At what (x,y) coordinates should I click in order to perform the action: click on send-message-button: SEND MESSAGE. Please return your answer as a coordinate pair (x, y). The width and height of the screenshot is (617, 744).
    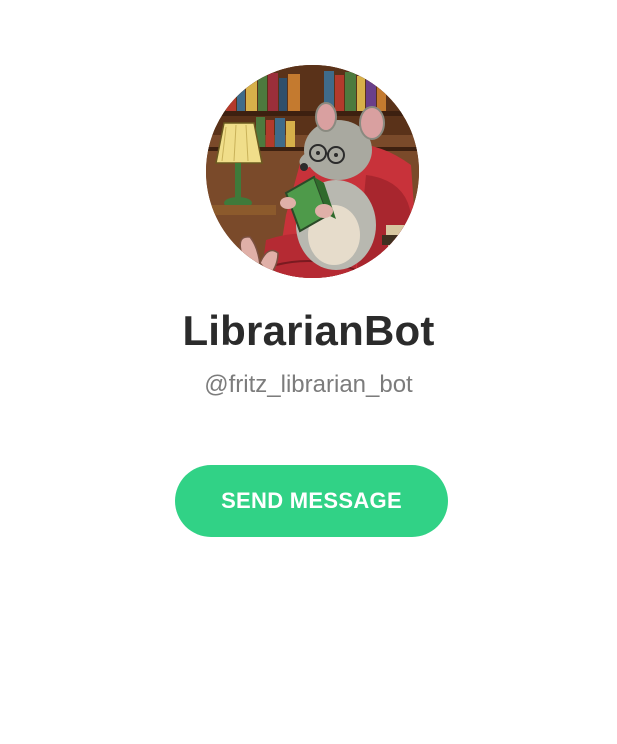
    Looking at the image, I should click on (311, 501).